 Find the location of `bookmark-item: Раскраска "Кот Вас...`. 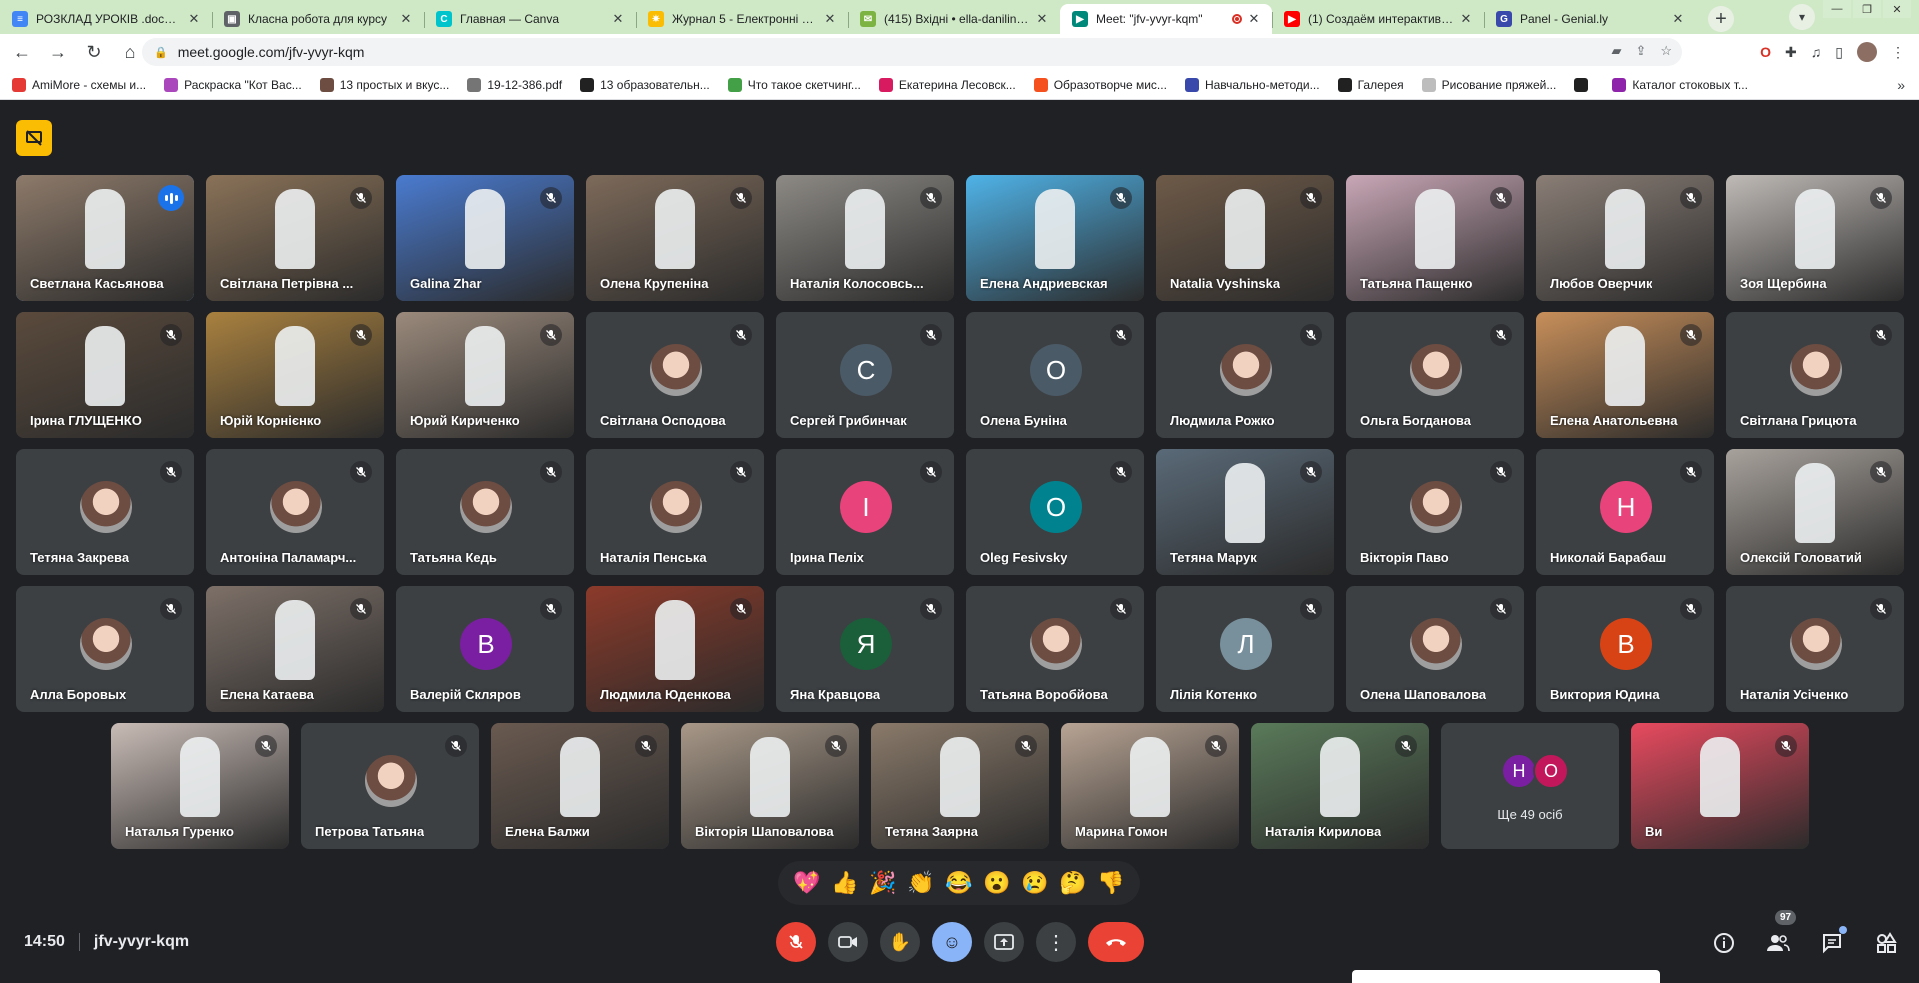

bookmark-item: Раскраска "Кот Вас... is located at coordinates (233, 84).